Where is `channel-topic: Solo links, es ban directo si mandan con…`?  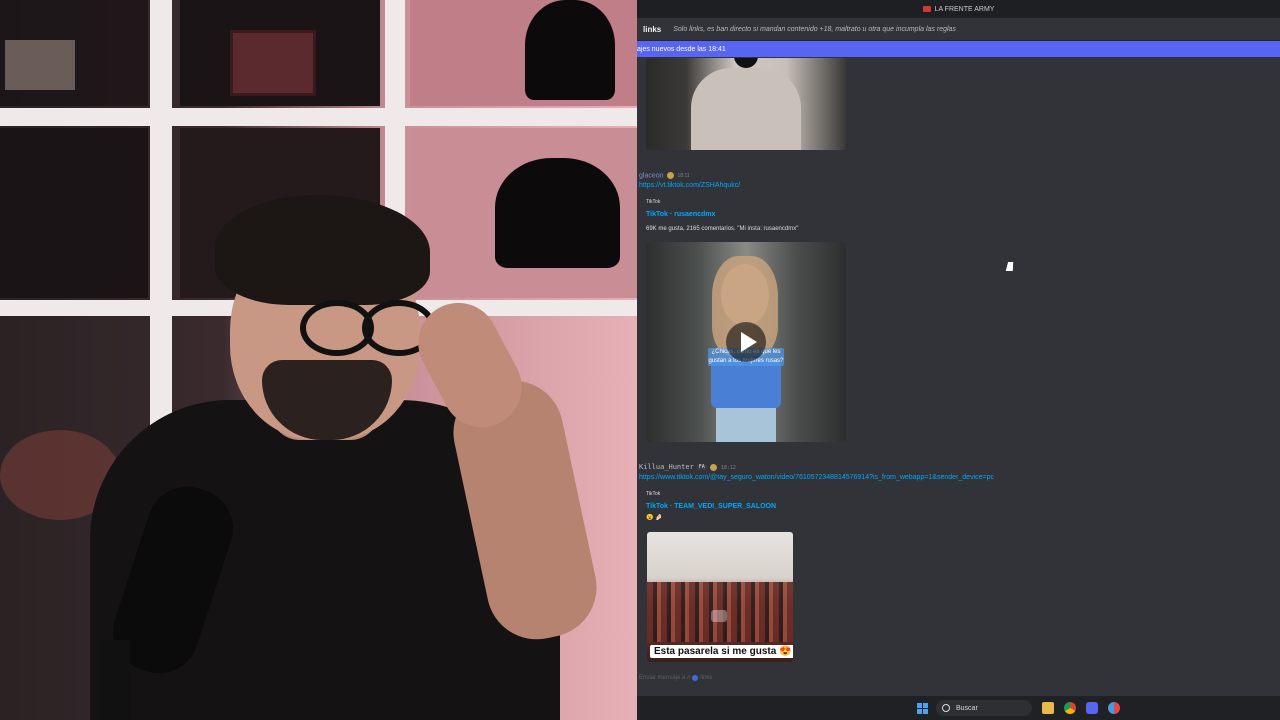 channel-topic: Solo links, es ban directo si mandan con… is located at coordinates (814, 29).